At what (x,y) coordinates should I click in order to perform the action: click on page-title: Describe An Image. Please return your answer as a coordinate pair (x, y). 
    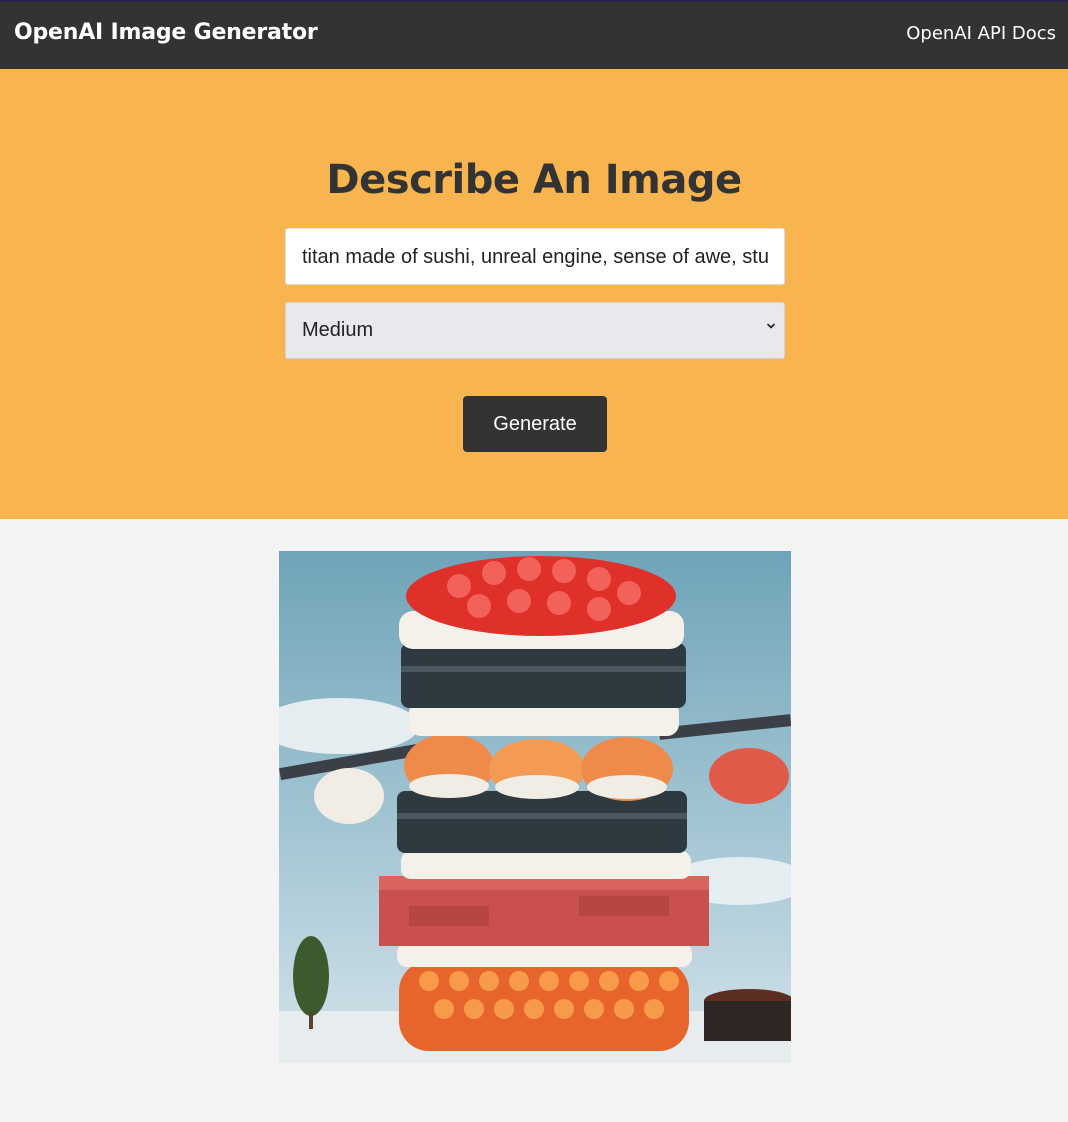
    Looking at the image, I should click on (534, 180).